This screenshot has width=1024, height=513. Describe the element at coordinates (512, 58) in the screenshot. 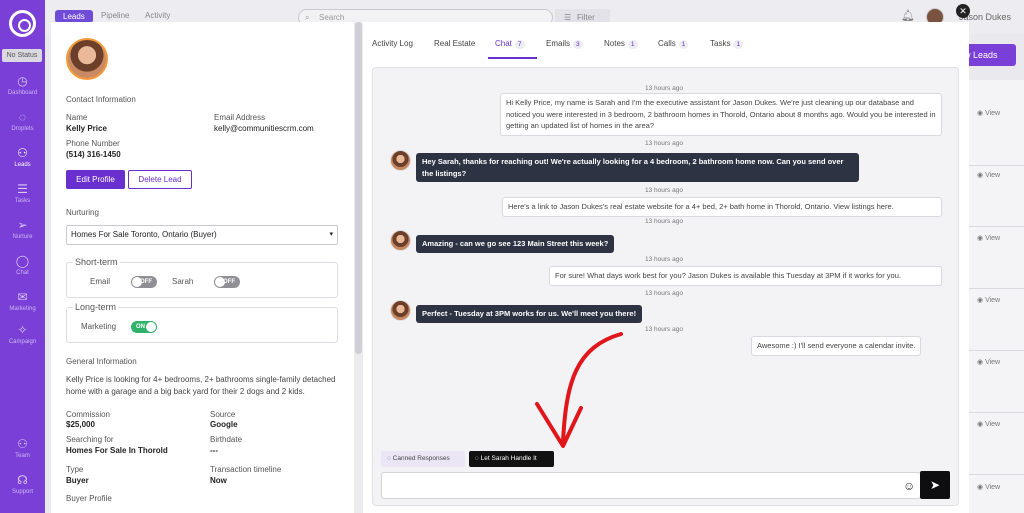

I see `active-tab-indicator` at that location.